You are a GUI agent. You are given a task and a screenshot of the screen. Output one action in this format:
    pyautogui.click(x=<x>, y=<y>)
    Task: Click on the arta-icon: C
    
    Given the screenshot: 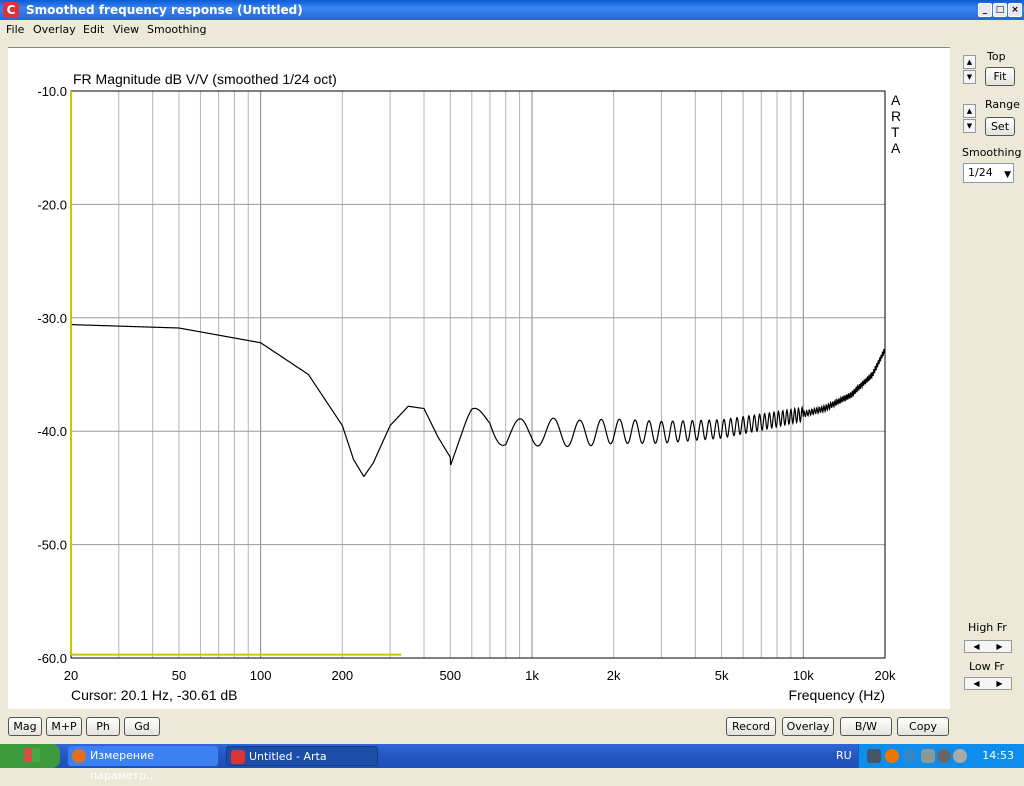 What is the action you would take?
    pyautogui.click(x=11, y=10)
    